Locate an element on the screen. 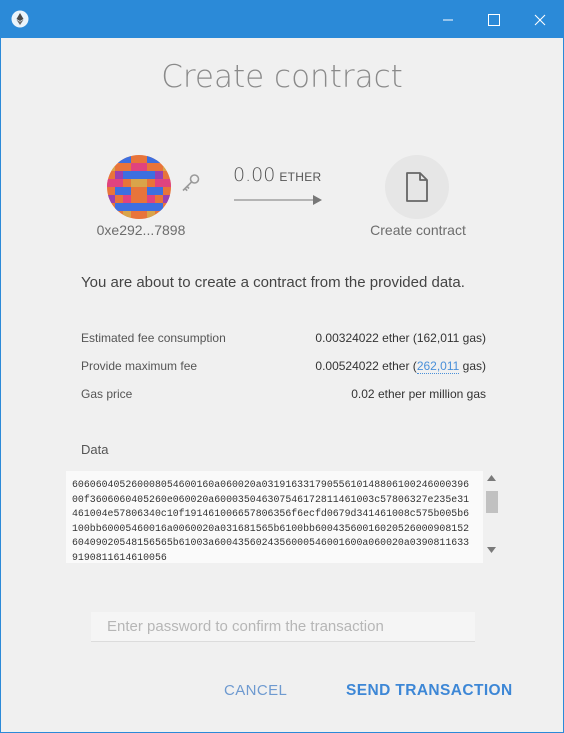  data-label: Data is located at coordinates (95, 449).